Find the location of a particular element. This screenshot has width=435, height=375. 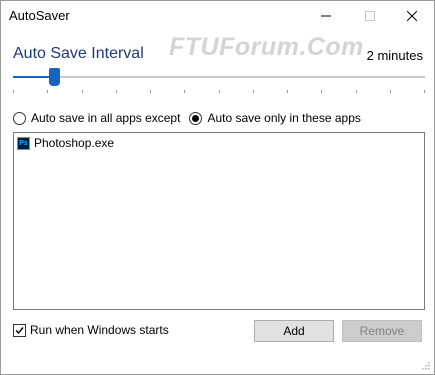

checkbox is located at coordinates (19, 330).